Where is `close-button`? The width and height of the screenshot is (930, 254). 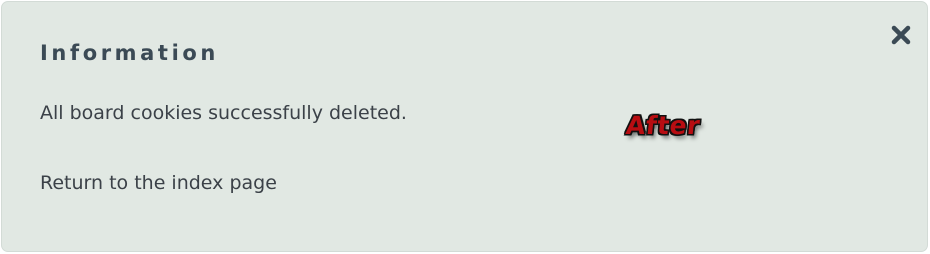
close-button is located at coordinates (901, 35).